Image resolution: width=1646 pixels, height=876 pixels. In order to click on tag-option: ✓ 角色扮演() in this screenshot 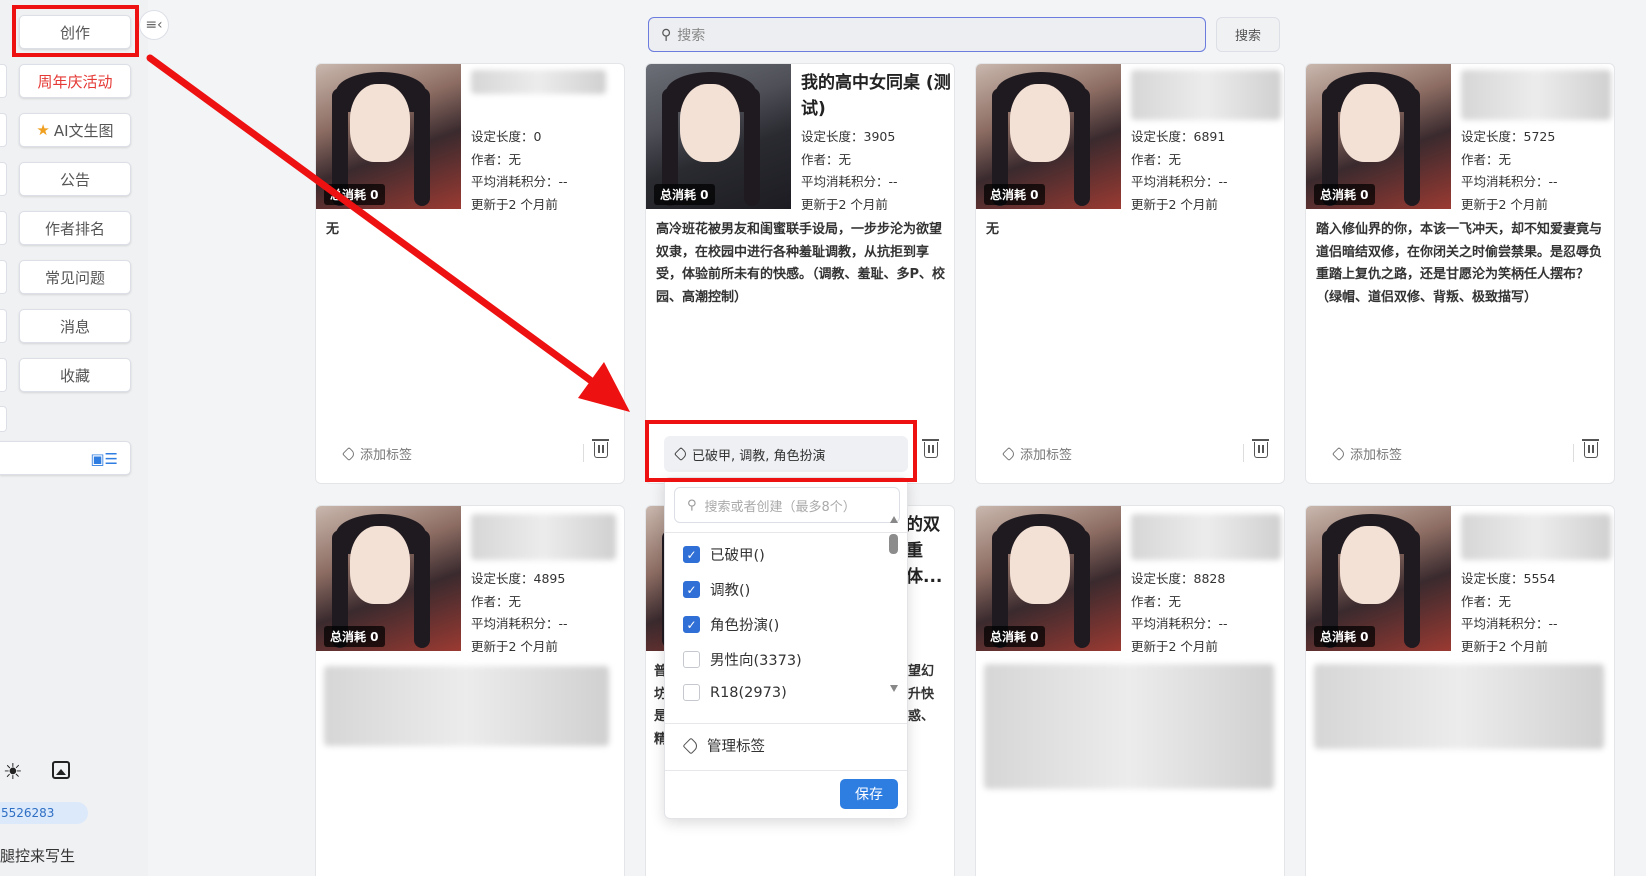, I will do `click(731, 624)`.